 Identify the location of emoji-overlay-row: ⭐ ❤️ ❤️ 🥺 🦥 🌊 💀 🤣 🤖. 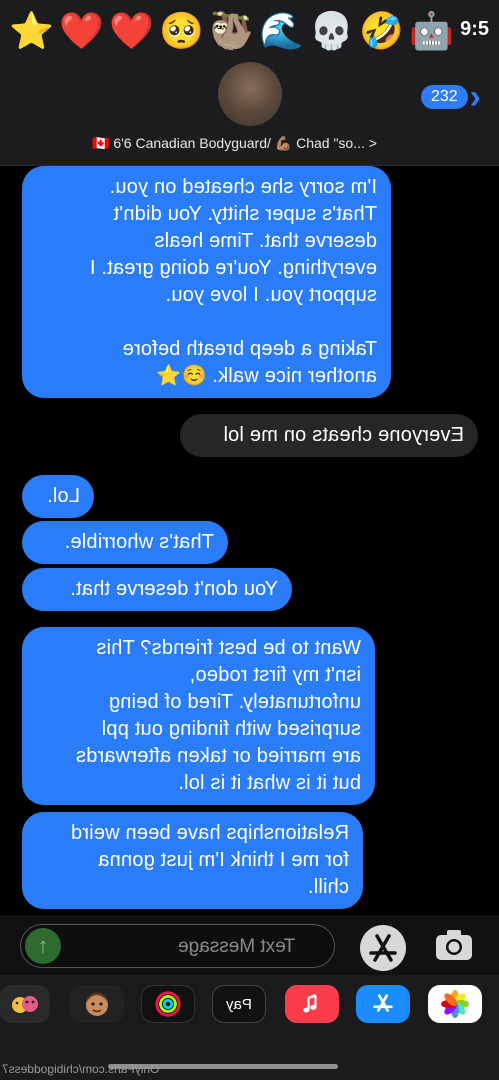
(231, 32).